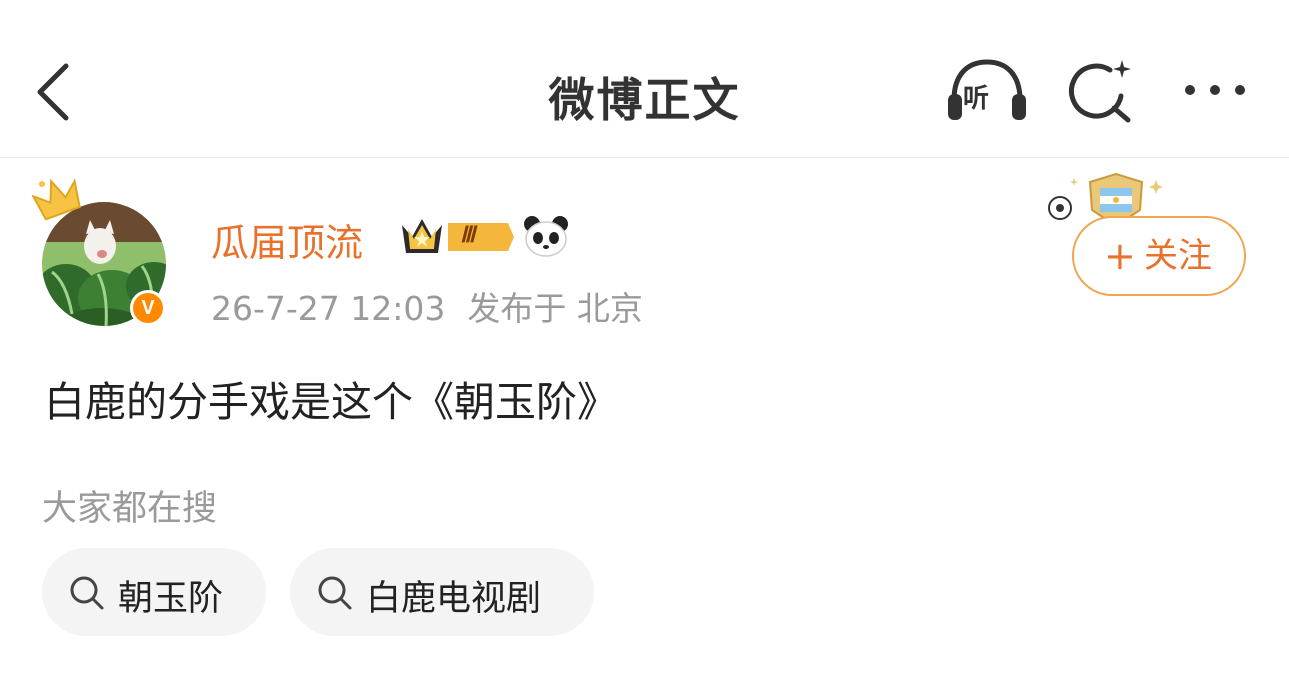  What do you see at coordinates (56, 199) in the screenshot?
I see `crown-icon` at bounding box center [56, 199].